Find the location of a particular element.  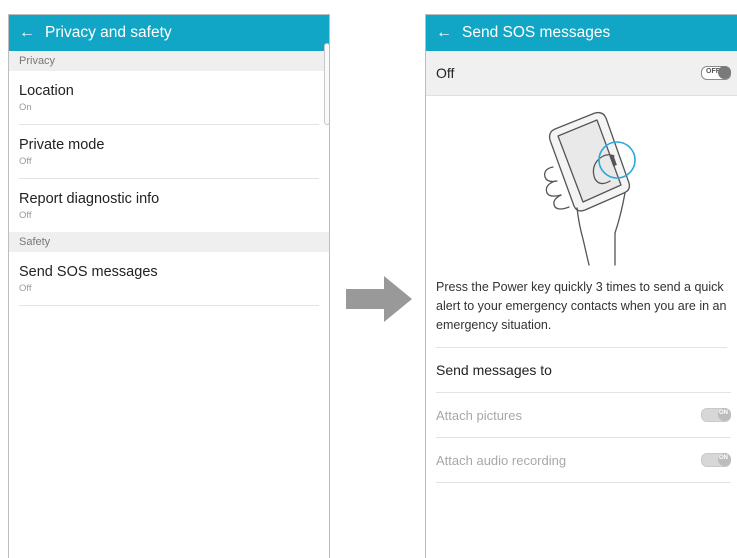

attach-pictures-item: Attach pictures ON is located at coordinates (583, 415).